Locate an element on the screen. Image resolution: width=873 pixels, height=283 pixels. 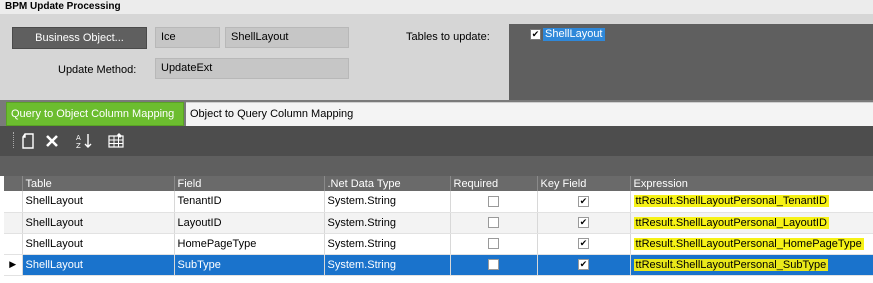
cell-field: TenantID is located at coordinates (249, 202).